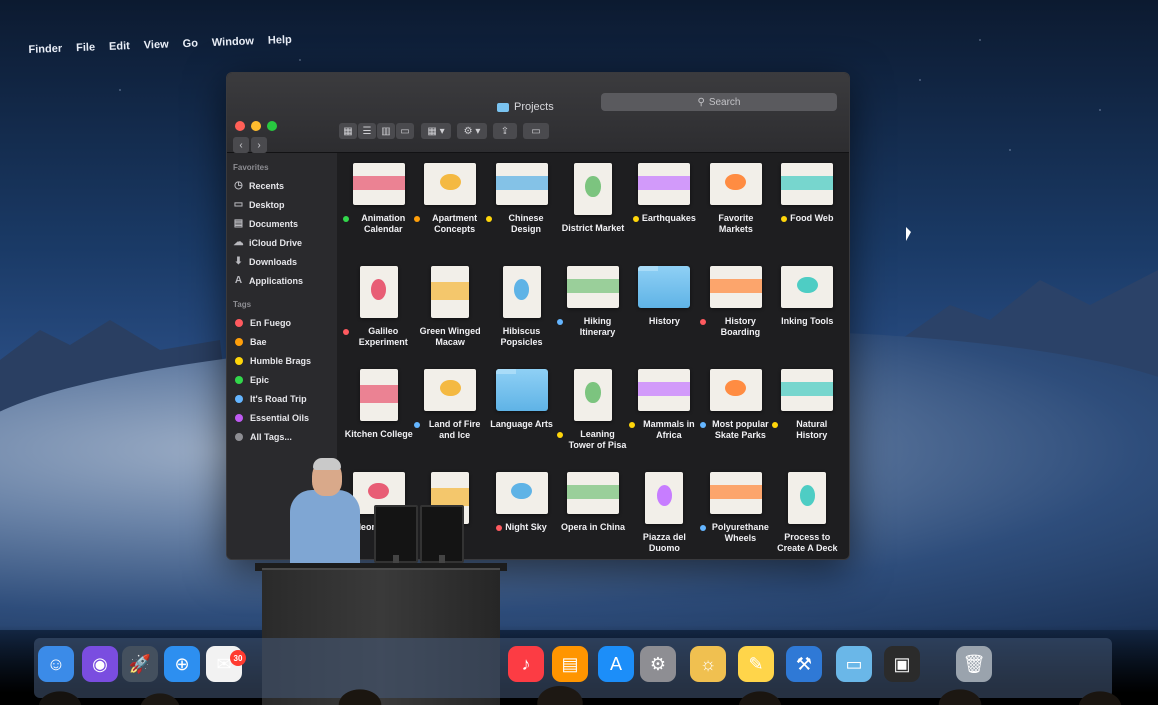 Image resolution: width=1158 pixels, height=705 pixels. I want to click on file-name: Hiking Itinerary, so click(597, 326).